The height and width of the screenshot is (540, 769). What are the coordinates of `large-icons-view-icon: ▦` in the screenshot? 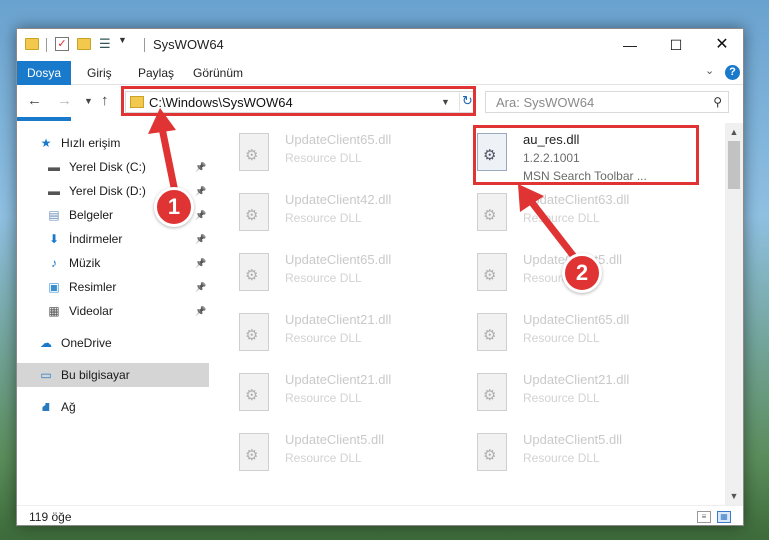 It's located at (724, 517).